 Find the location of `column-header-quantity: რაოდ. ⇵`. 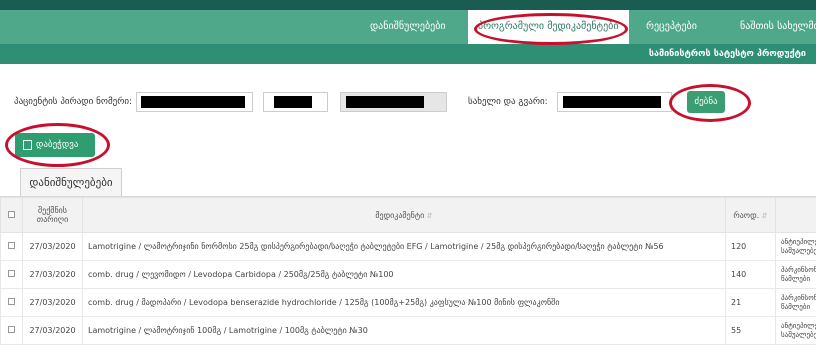

column-header-quantity: რაოდ. ⇵ is located at coordinates (750, 215).